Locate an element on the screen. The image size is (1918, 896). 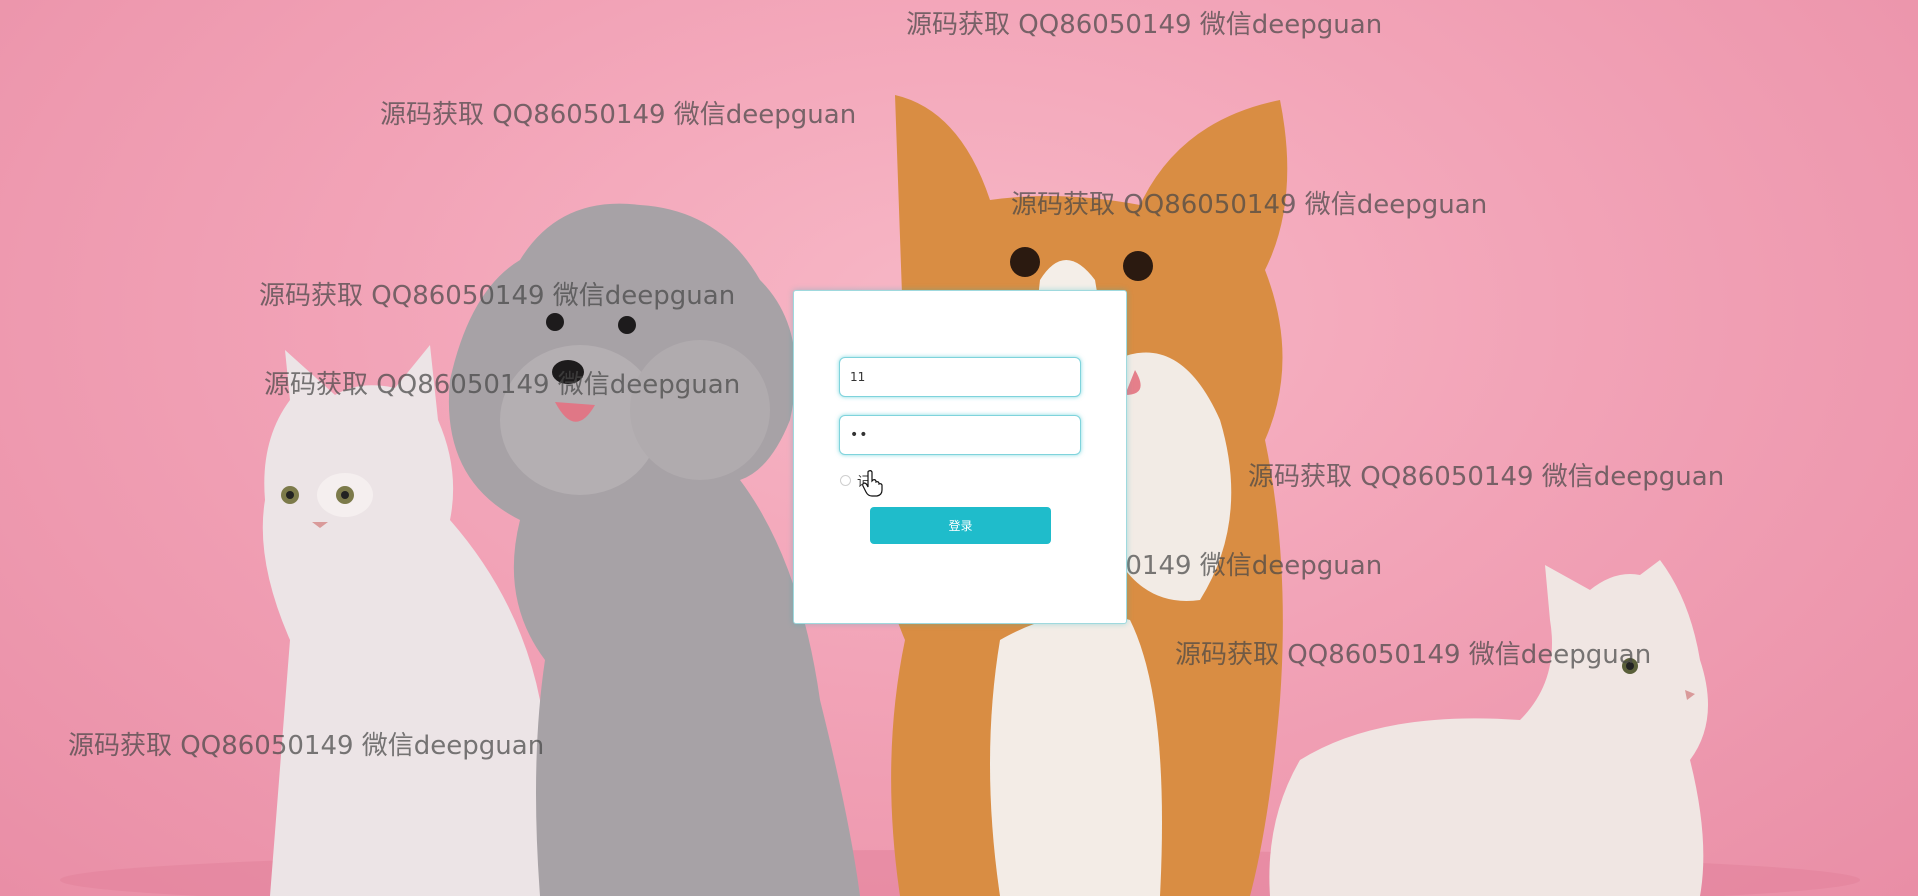
username-input is located at coordinates (960, 377).